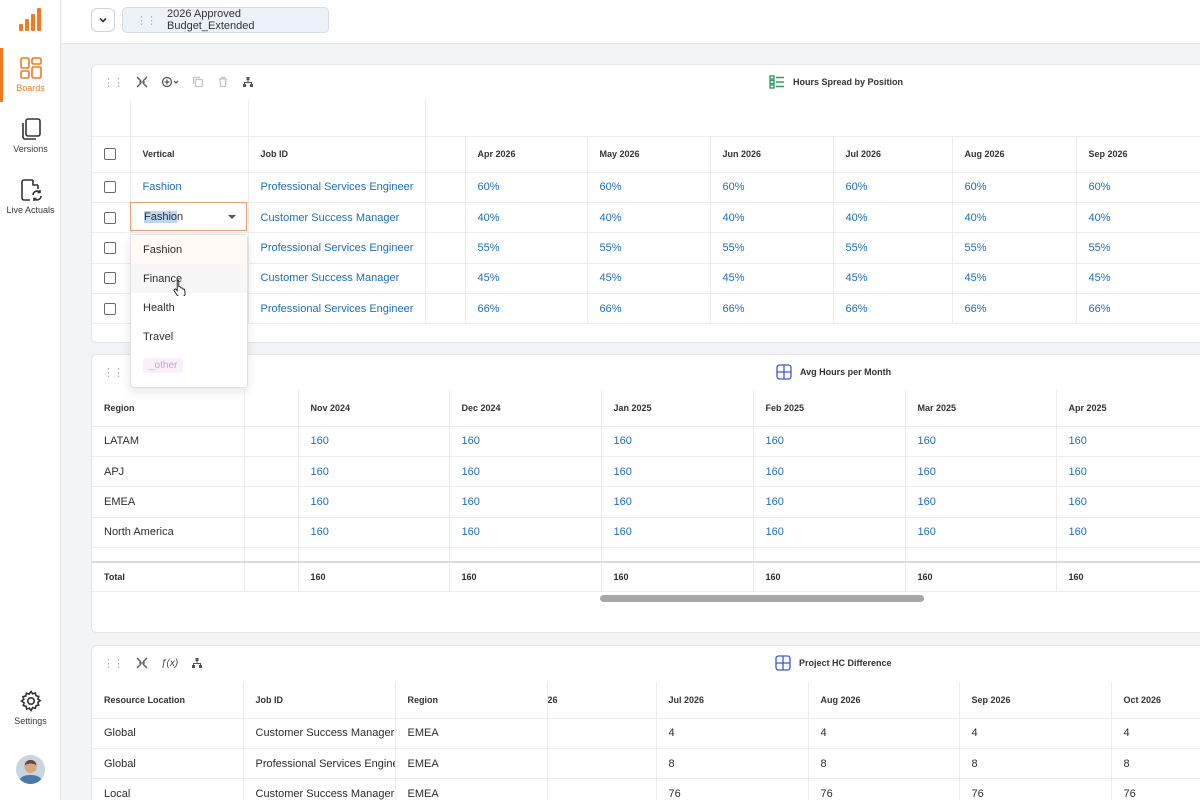 This screenshot has height=800, width=1200. Describe the element at coordinates (111, 154) in the screenshot. I see `select-all-checkbox` at that location.